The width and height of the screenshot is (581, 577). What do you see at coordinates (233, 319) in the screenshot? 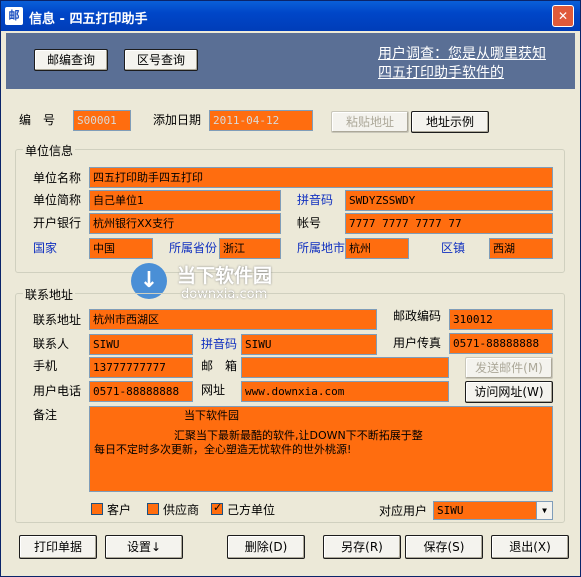
I see `address-field: 杭州市西湖区` at bounding box center [233, 319].